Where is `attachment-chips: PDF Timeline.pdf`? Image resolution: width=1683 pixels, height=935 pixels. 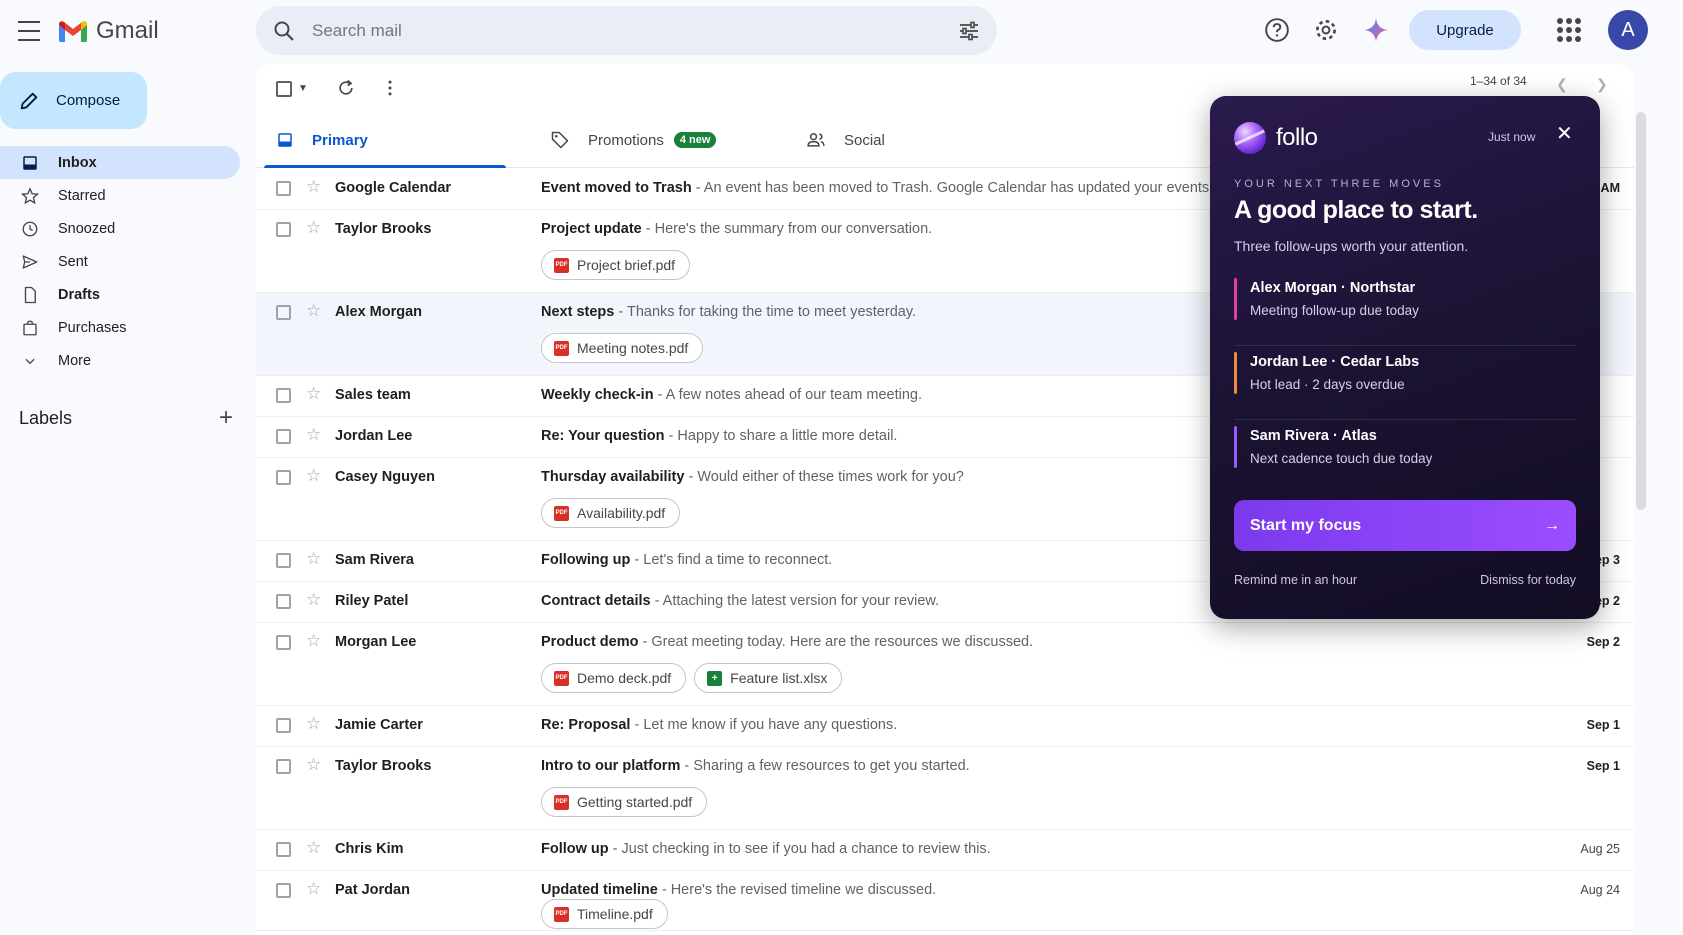 attachment-chips: PDF Timeline.pdf is located at coordinates (604, 914).